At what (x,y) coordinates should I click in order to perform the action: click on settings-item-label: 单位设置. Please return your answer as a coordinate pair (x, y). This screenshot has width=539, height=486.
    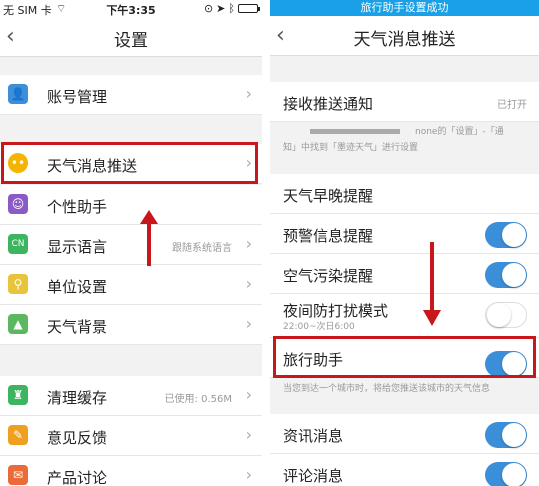
    Looking at the image, I should click on (77, 287).